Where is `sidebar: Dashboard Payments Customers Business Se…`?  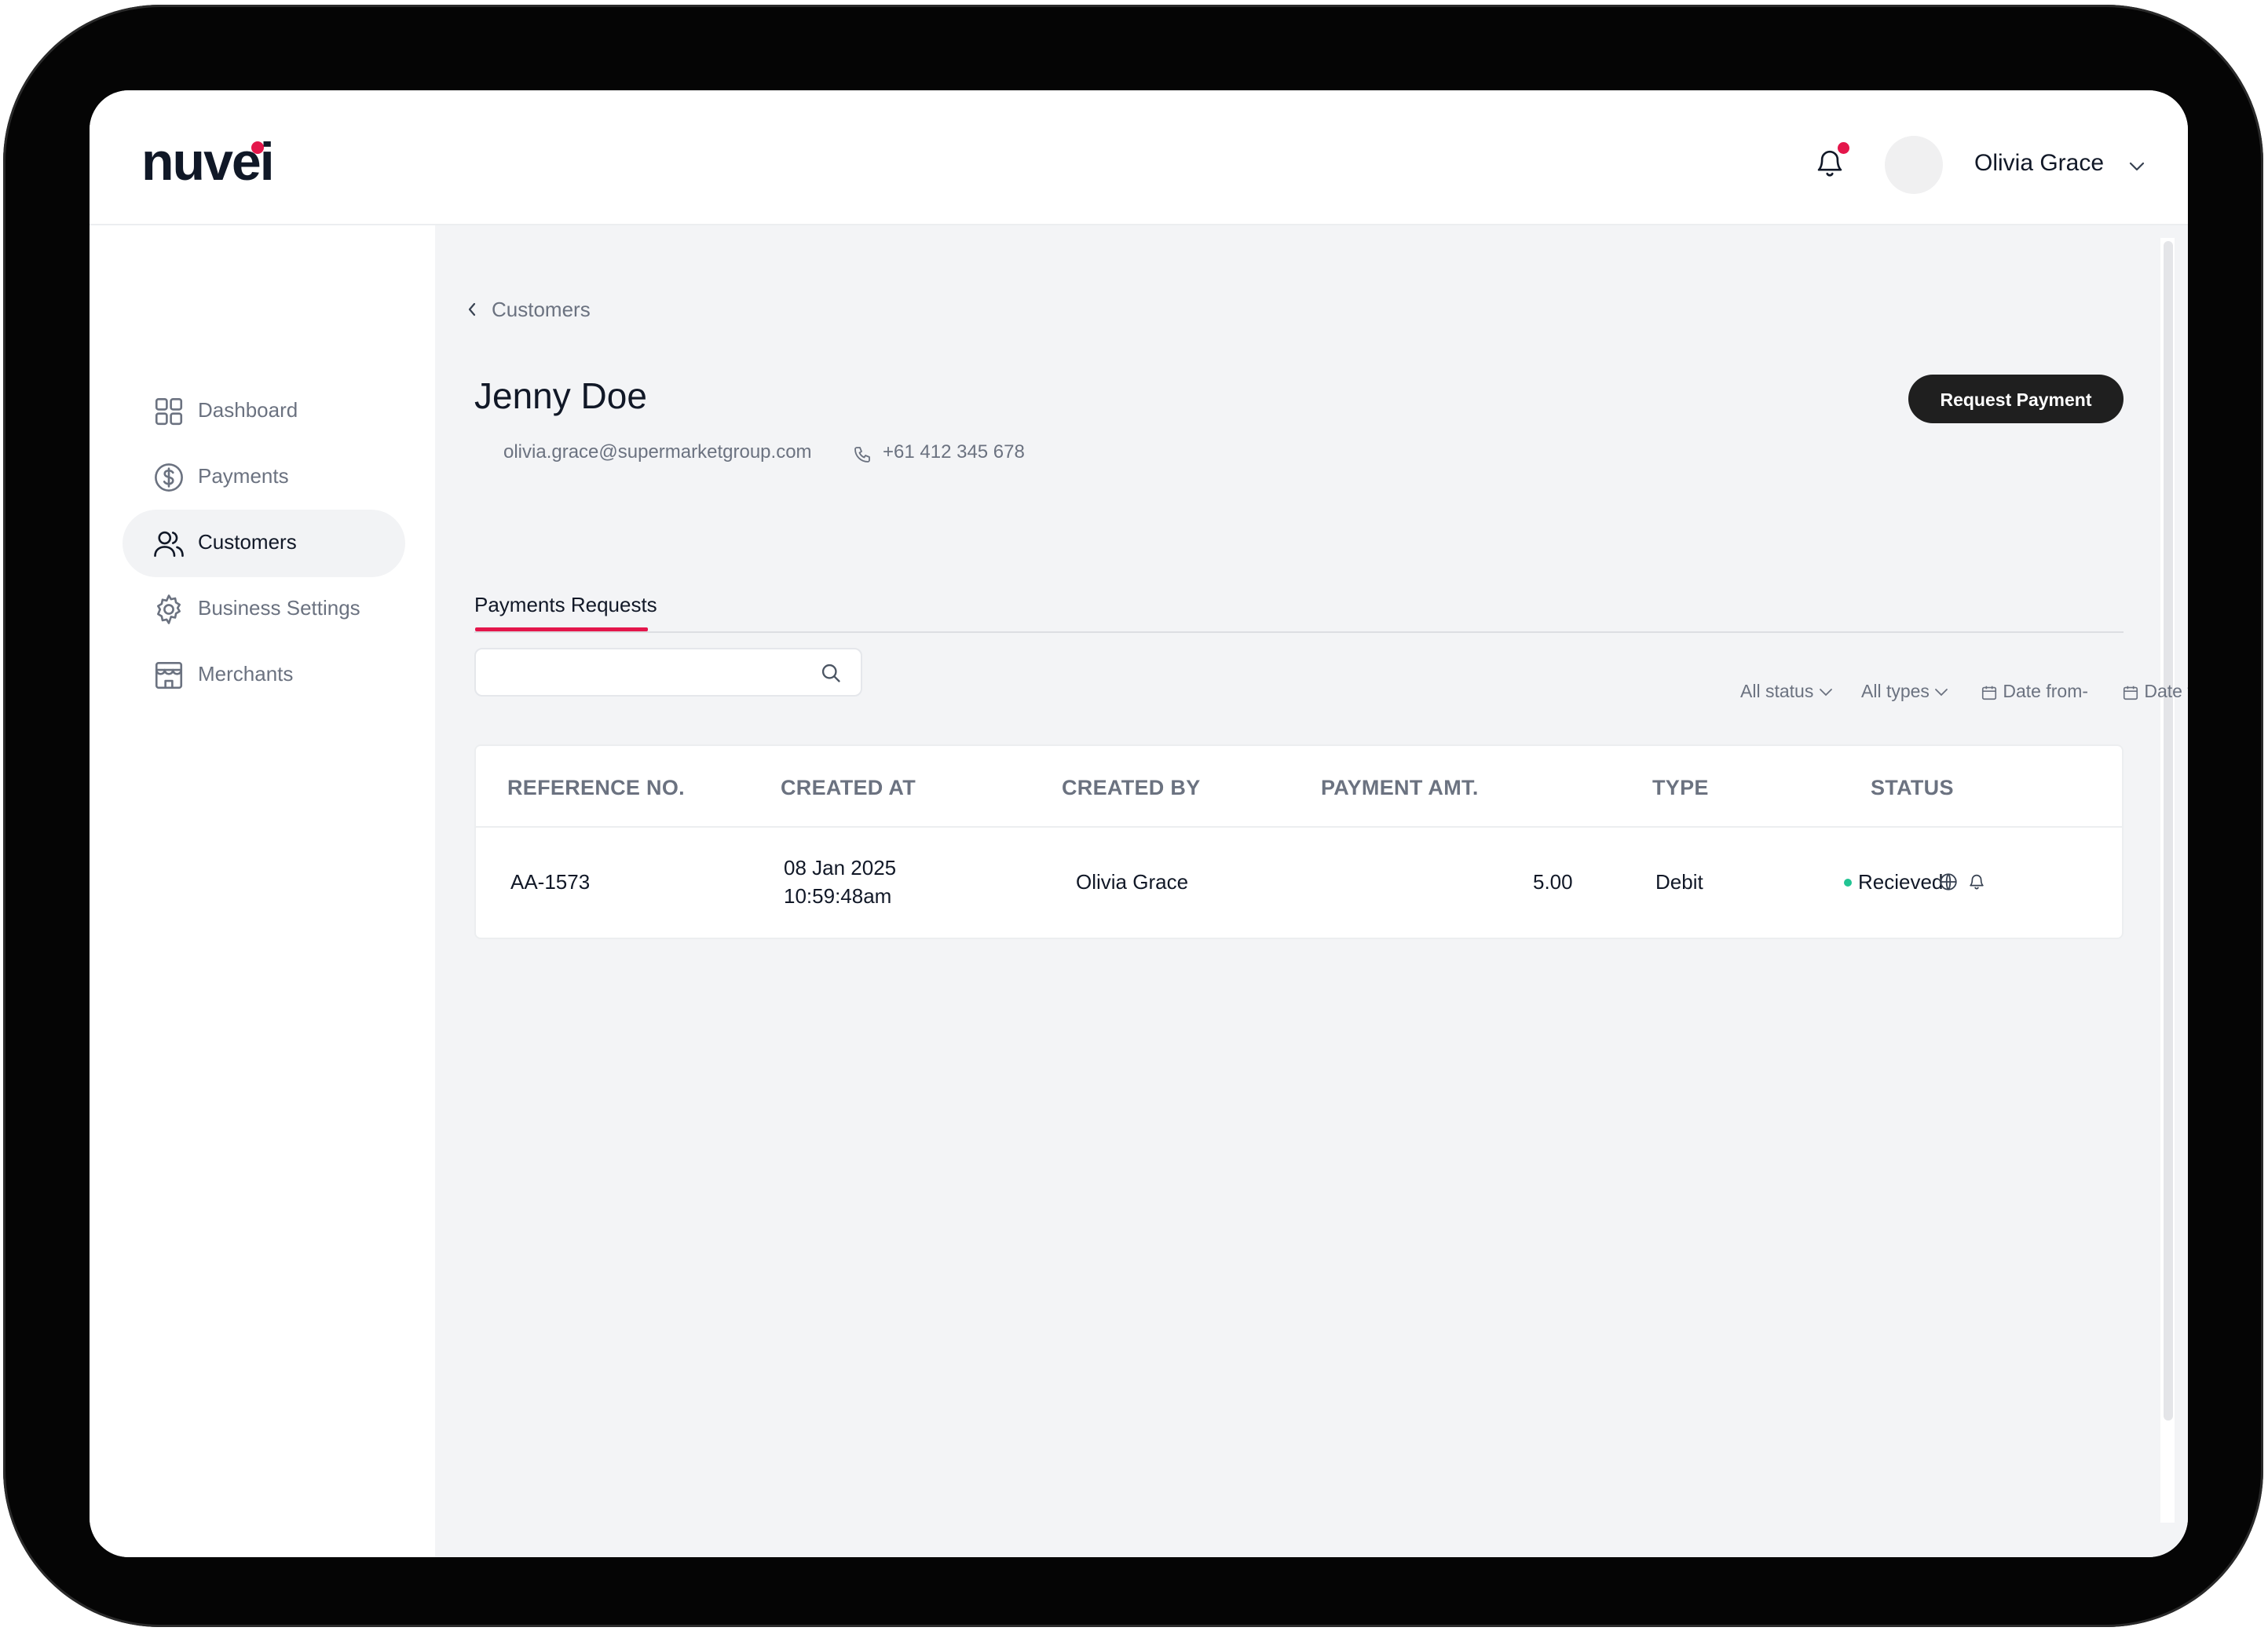 sidebar: Dashboard Payments Customers Business Se… is located at coordinates (263, 891).